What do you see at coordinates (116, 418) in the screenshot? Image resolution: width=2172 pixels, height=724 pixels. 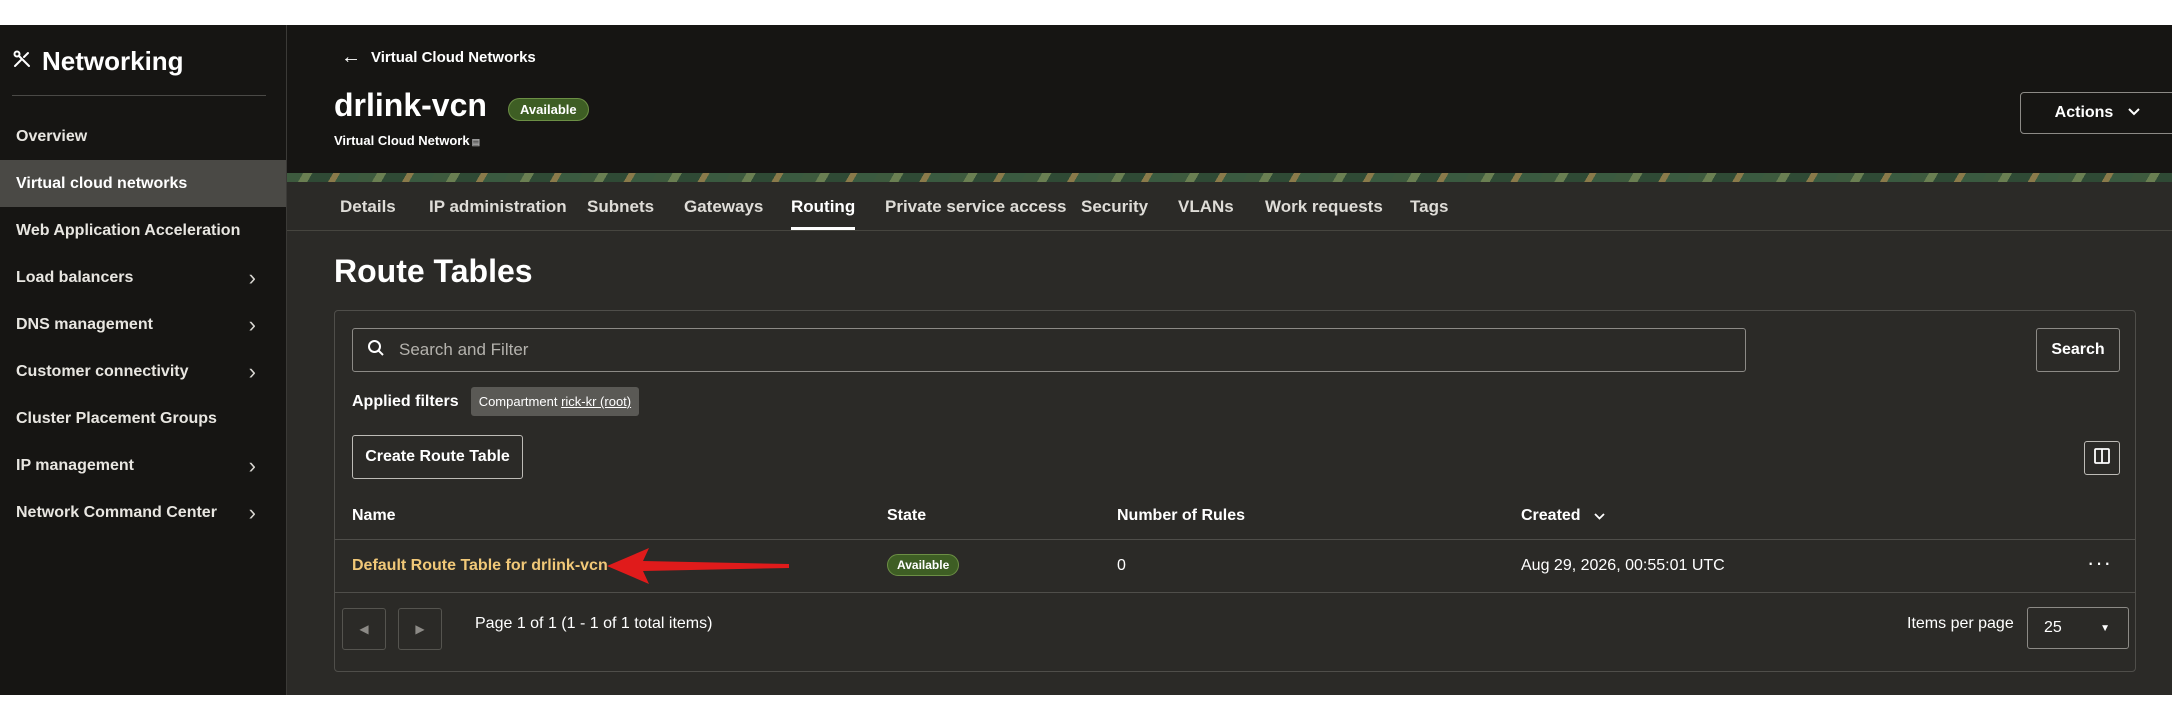 I see `sidebar-item-label: Cluster Placement Groups` at bounding box center [116, 418].